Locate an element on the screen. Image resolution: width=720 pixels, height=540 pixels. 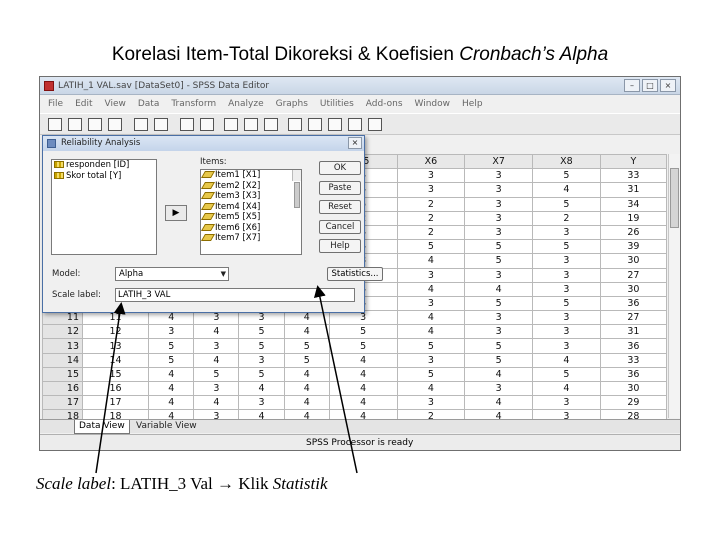
column-header-x6: X6 is located at coordinates (431, 161).